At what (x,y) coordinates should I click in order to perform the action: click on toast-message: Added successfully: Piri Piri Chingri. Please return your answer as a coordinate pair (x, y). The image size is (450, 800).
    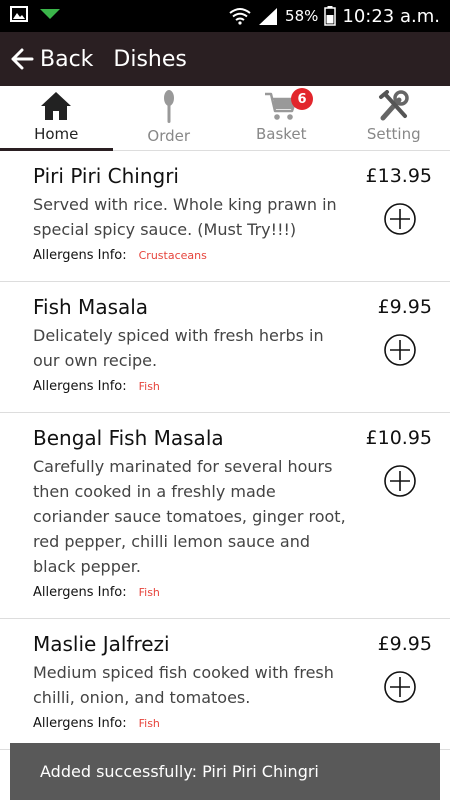
    Looking at the image, I should click on (179, 771).